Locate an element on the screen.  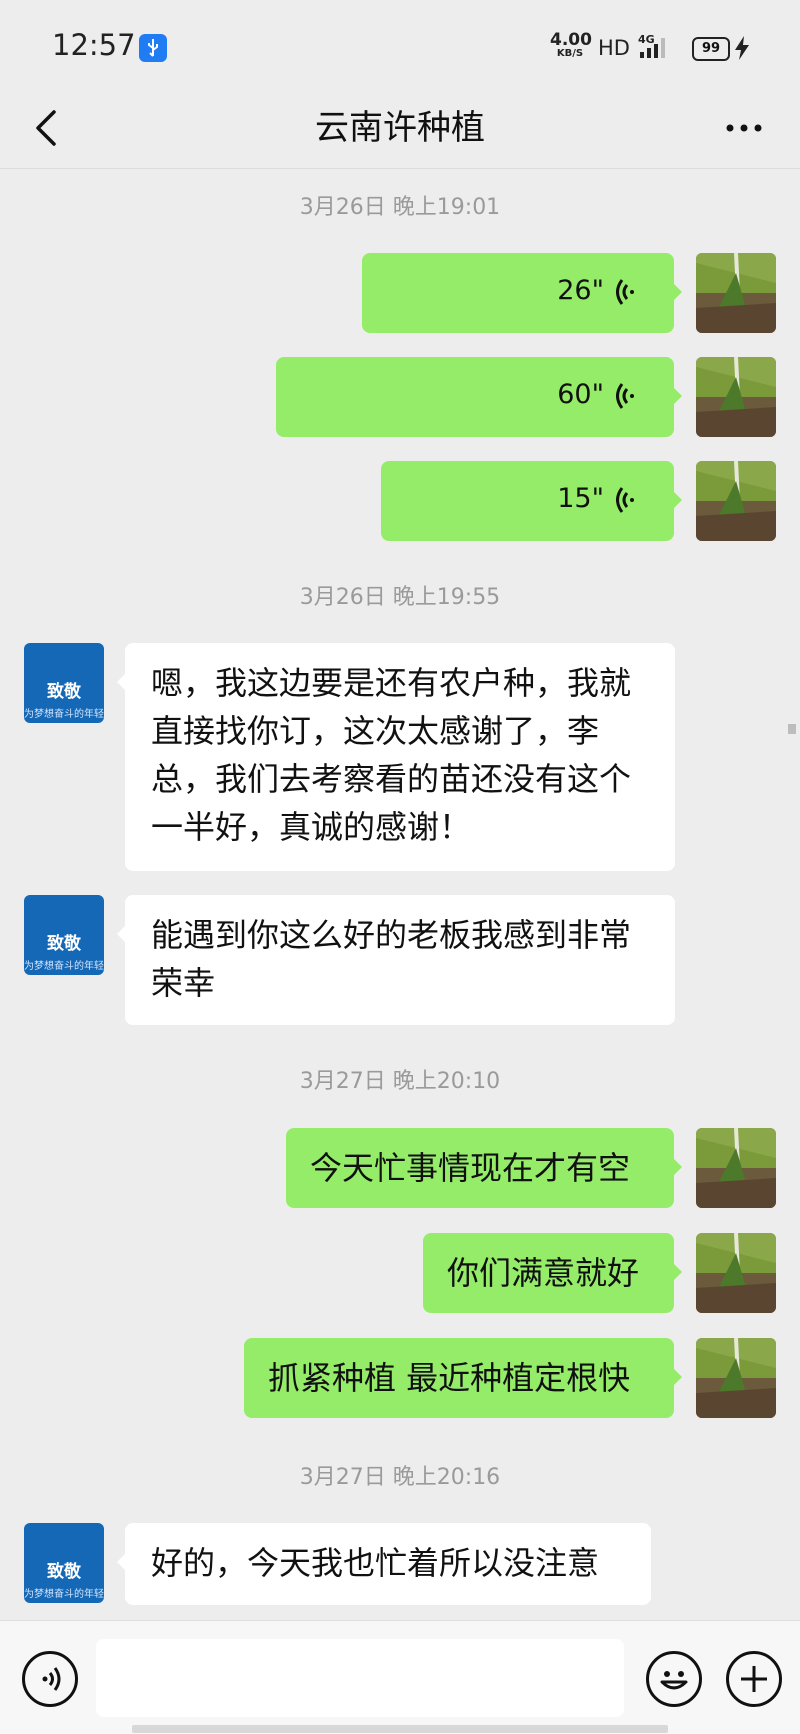
outgoing-message: 抓紧种植 最近种植定根快 is located at coordinates (463, 1378).